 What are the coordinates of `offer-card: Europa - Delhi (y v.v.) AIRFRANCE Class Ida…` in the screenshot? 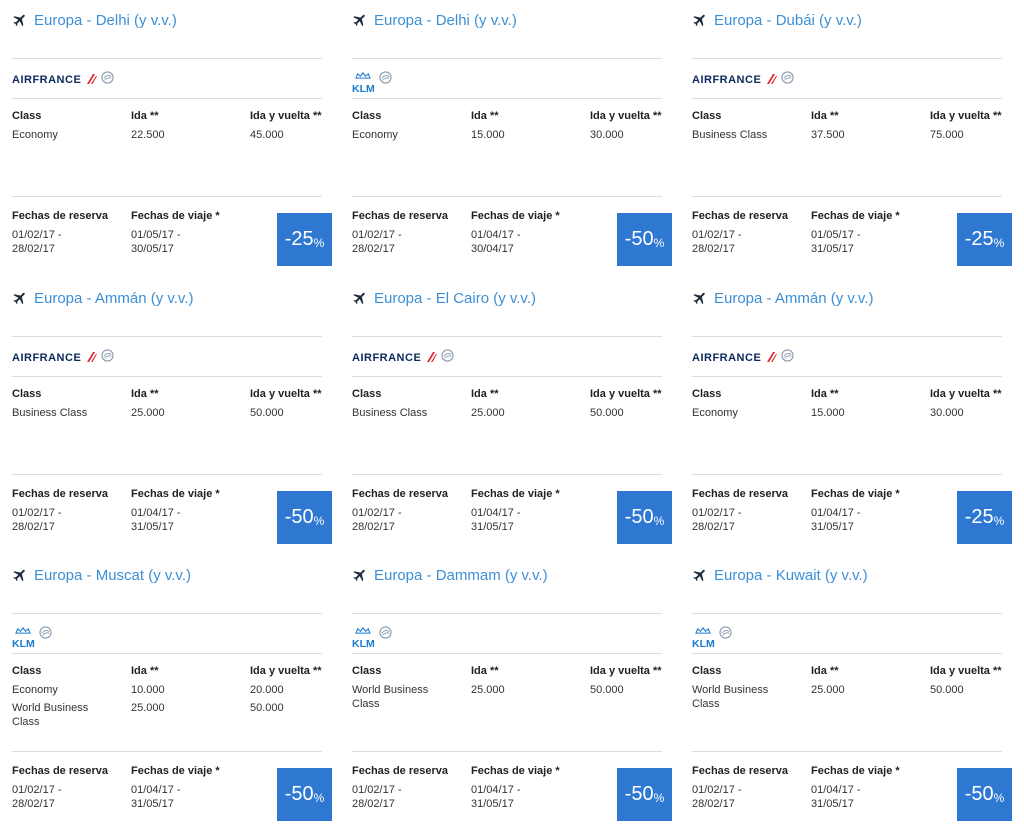 It's located at (166, 138).